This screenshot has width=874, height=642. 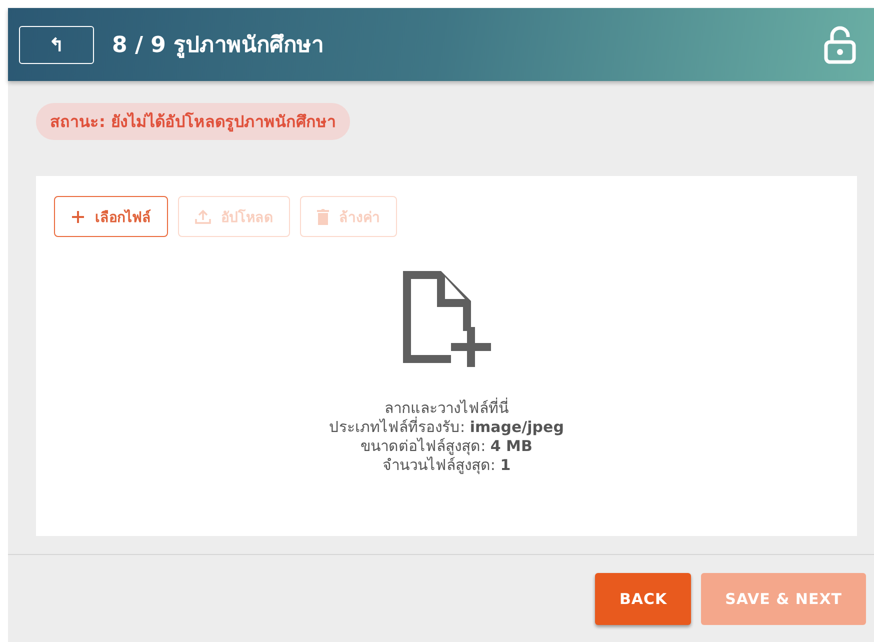 What do you see at coordinates (446, 446) in the screenshot?
I see `dropzone-info-text: ขนาดต่อไฟล์สูงสุด: 4 MB` at bounding box center [446, 446].